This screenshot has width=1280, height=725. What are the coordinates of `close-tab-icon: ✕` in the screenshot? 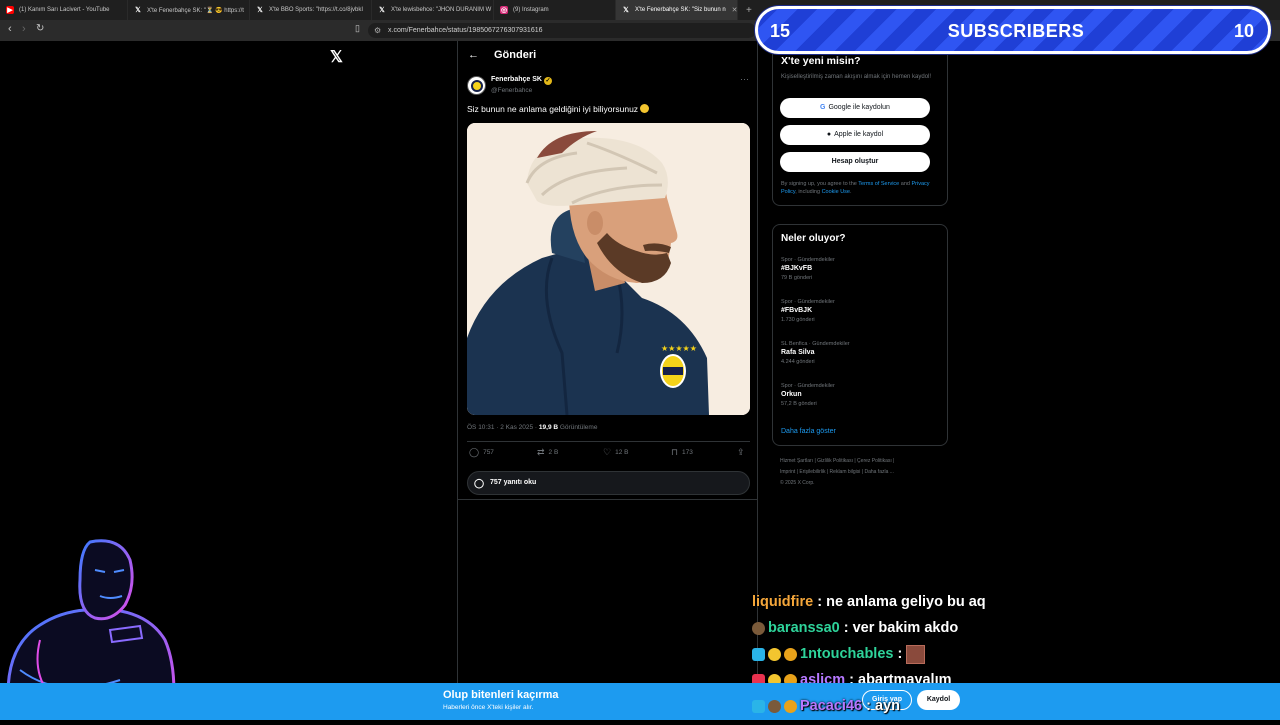 It's located at (734, 10).